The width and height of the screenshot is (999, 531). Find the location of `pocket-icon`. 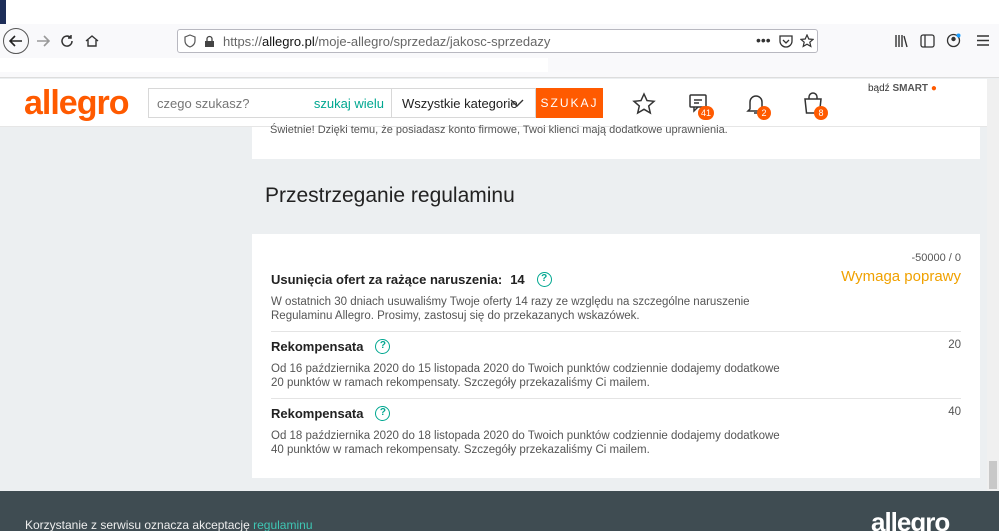

pocket-icon is located at coordinates (786, 41).